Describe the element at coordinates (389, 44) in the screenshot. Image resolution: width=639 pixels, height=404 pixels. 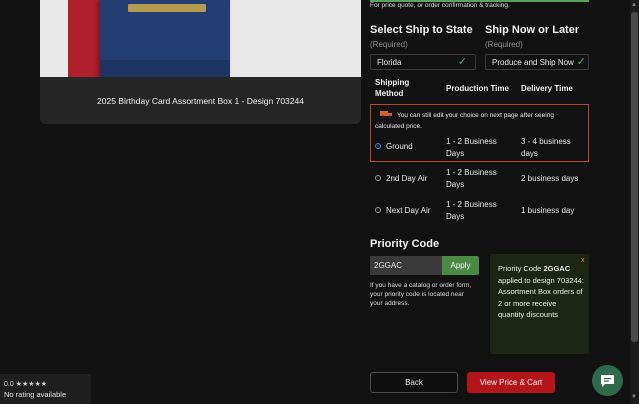
I see `ship-state-required: (Required)` at that location.